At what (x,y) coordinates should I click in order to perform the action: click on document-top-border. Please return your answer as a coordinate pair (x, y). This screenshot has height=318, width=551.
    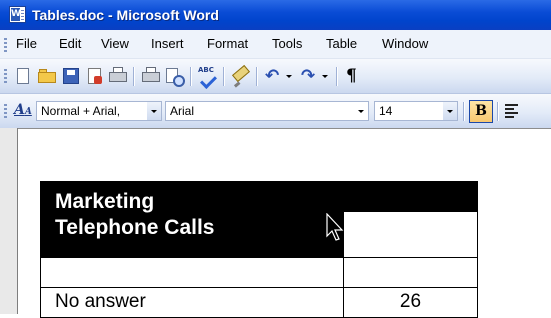
    Looking at the image, I should click on (284, 128).